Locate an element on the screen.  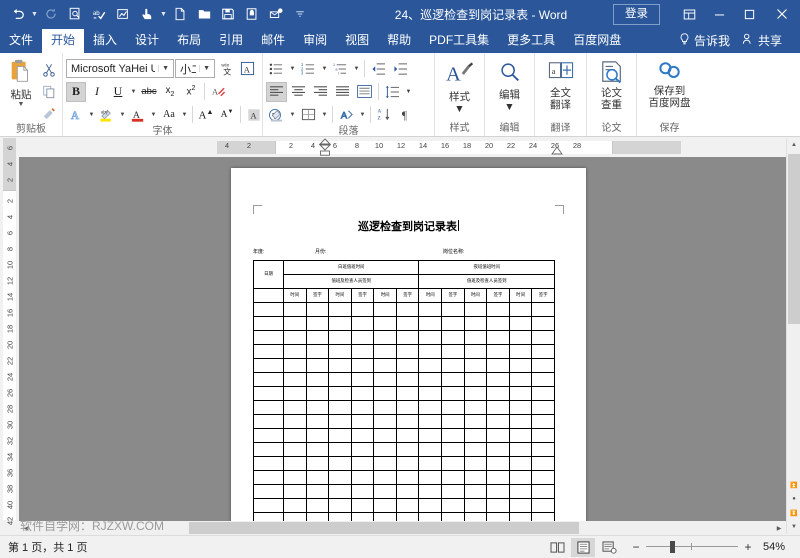
open-folder-icon is located at coordinates (204, 14).